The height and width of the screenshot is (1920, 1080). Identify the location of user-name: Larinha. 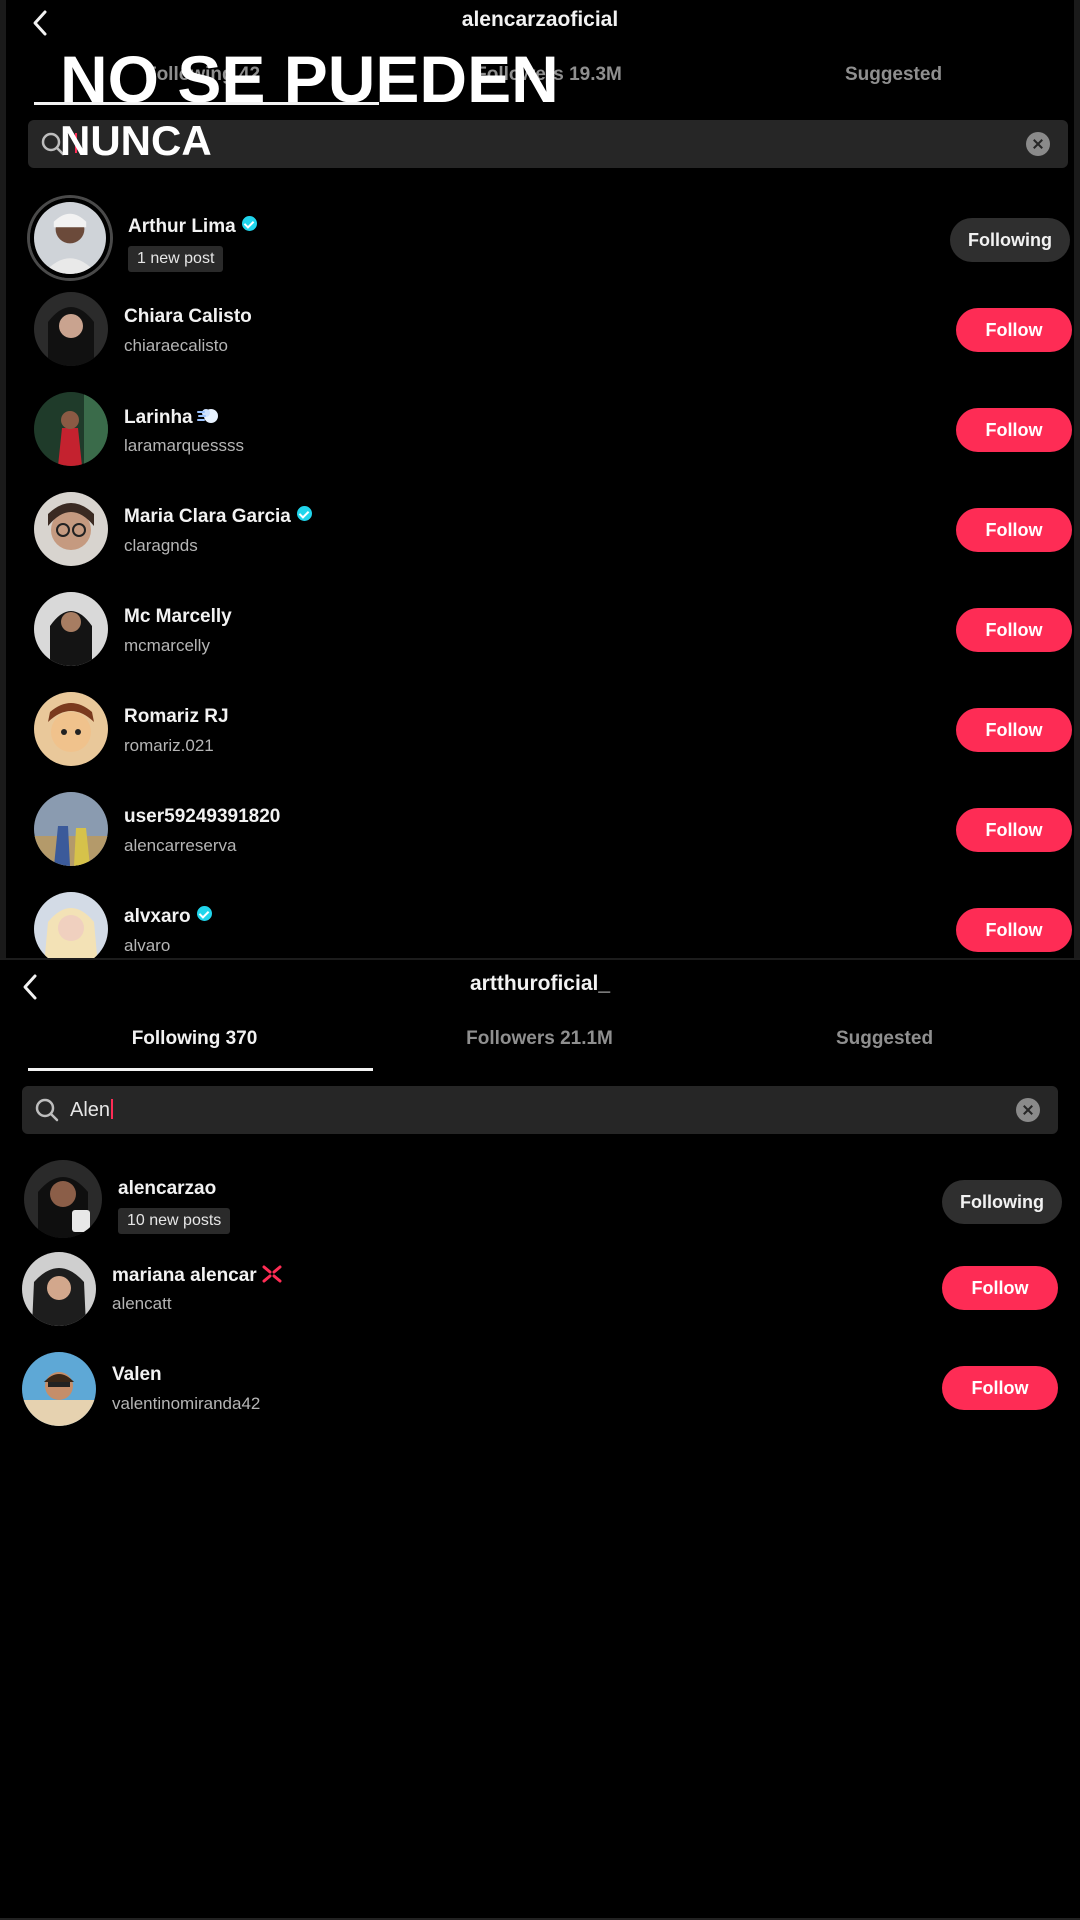
(171, 417).